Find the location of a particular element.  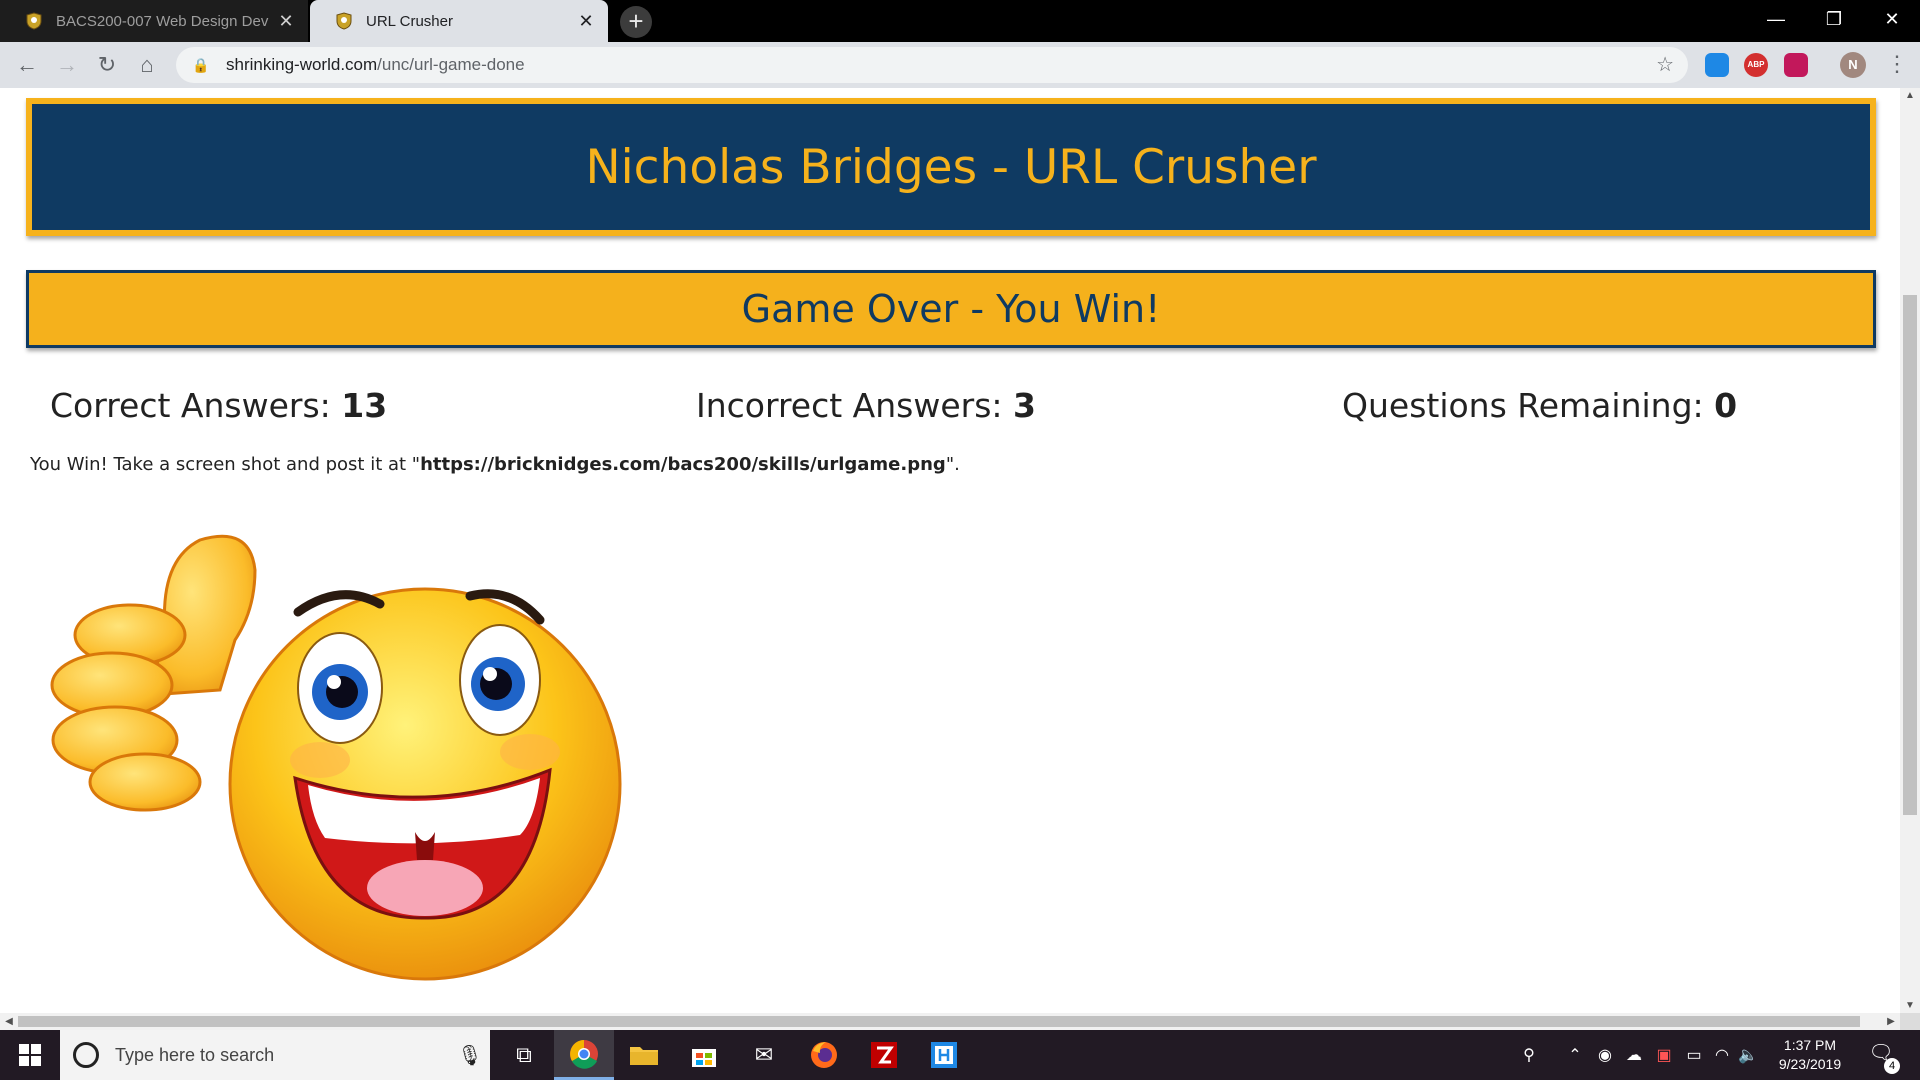

taskbar-search-box: Type here to search 🎙 is located at coordinates (275, 1055).